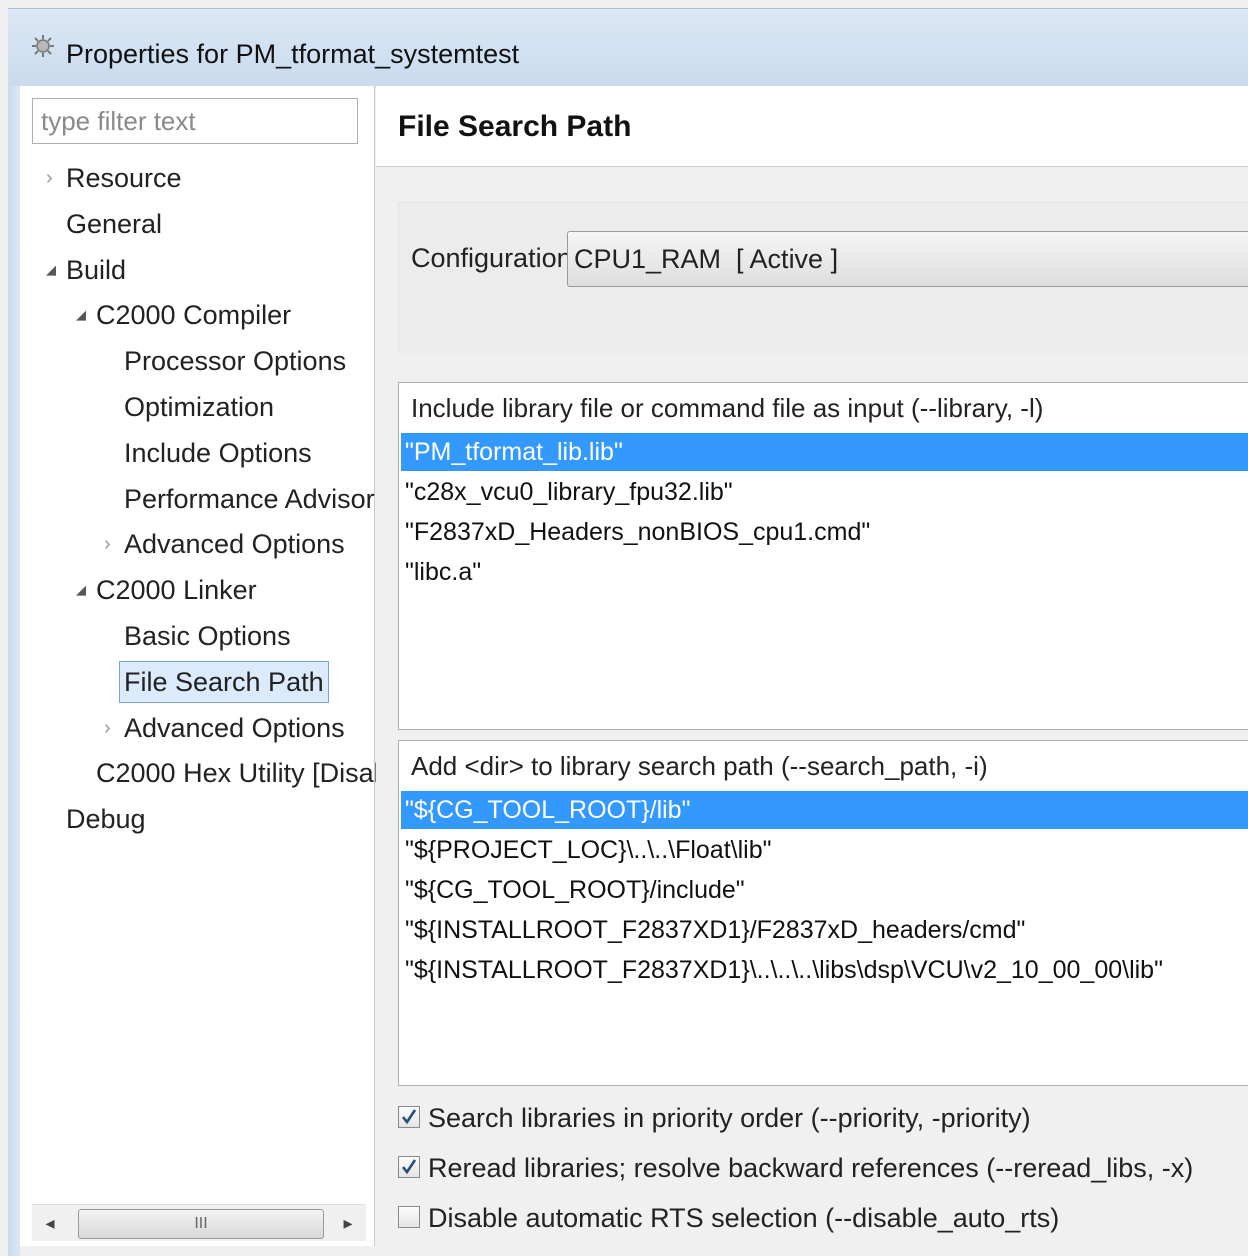 Image resolution: width=1248 pixels, height=1256 pixels. I want to click on library-item: "PM_tformat_lib.lib", so click(824, 452).